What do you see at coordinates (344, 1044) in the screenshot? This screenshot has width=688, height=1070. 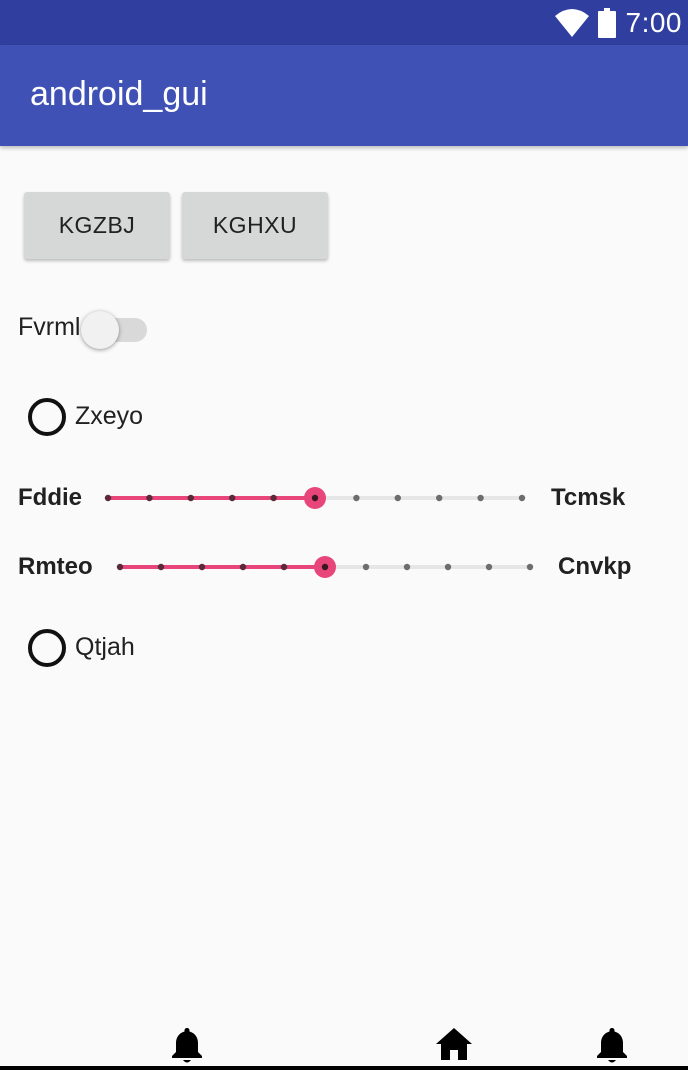 I see `navigation-bar` at bounding box center [344, 1044].